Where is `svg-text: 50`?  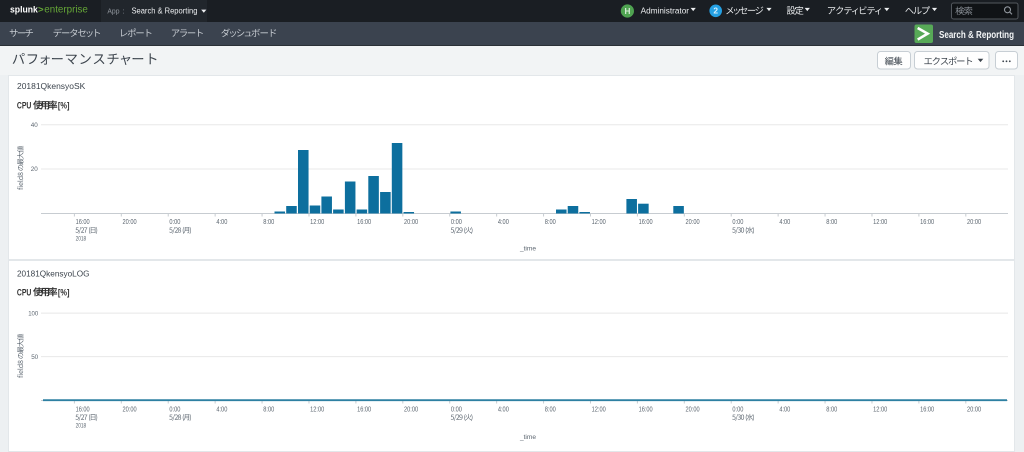 svg-text: 50 is located at coordinates (34, 357).